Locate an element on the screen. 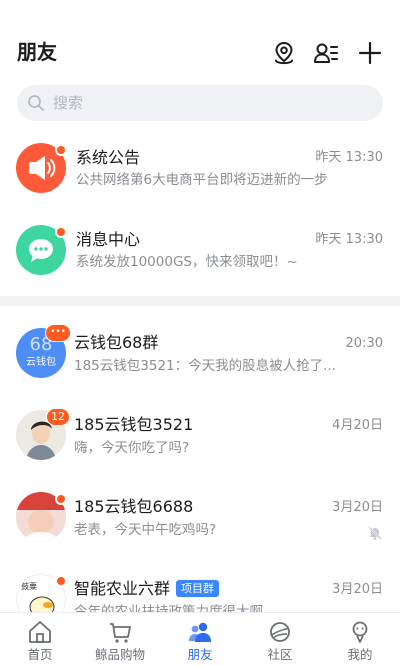 The width and height of the screenshot is (400, 666). search-input is located at coordinates (213, 103).